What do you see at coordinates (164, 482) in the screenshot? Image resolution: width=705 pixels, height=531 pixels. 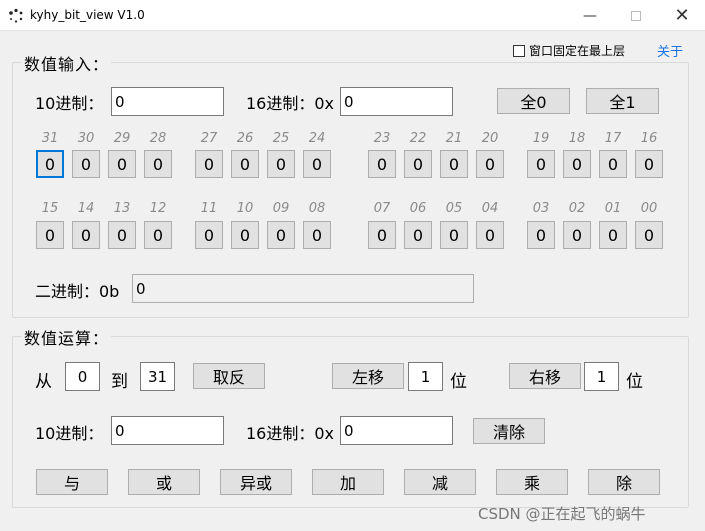 I see `or-button: 或` at bounding box center [164, 482].